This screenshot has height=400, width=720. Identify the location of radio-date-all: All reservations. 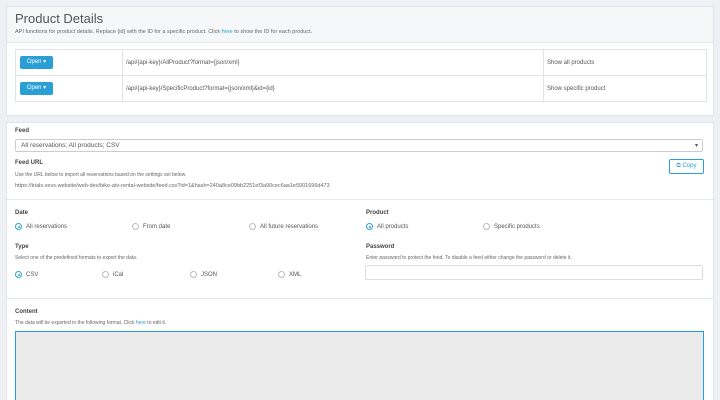
(41, 226).